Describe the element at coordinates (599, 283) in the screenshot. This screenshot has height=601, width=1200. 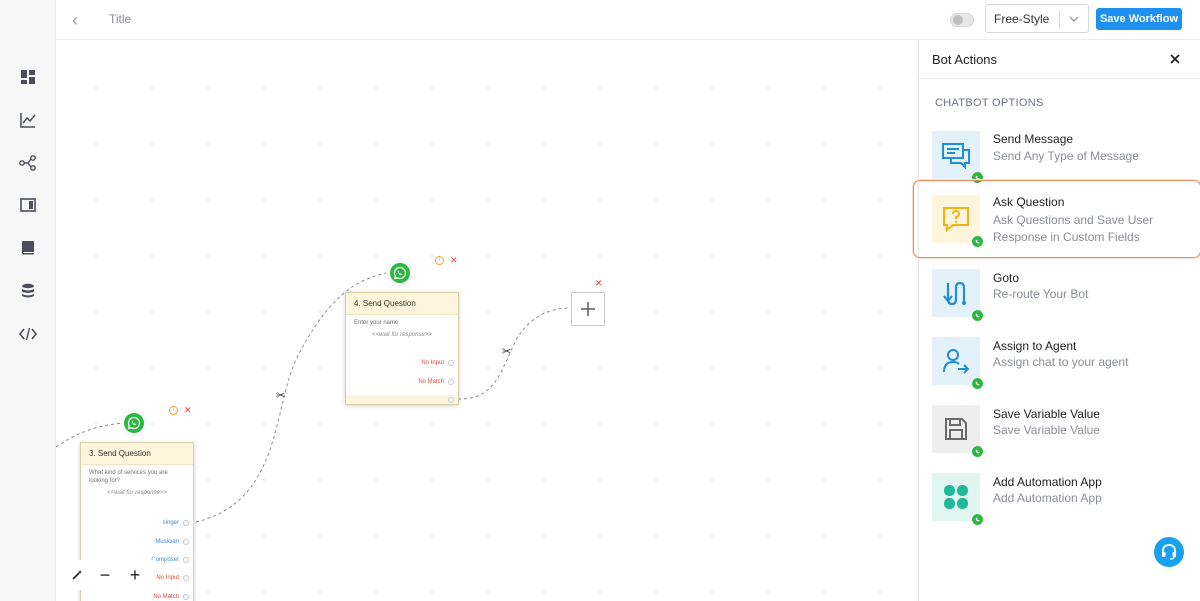
I see `delete-step-icon: ✕` at that location.